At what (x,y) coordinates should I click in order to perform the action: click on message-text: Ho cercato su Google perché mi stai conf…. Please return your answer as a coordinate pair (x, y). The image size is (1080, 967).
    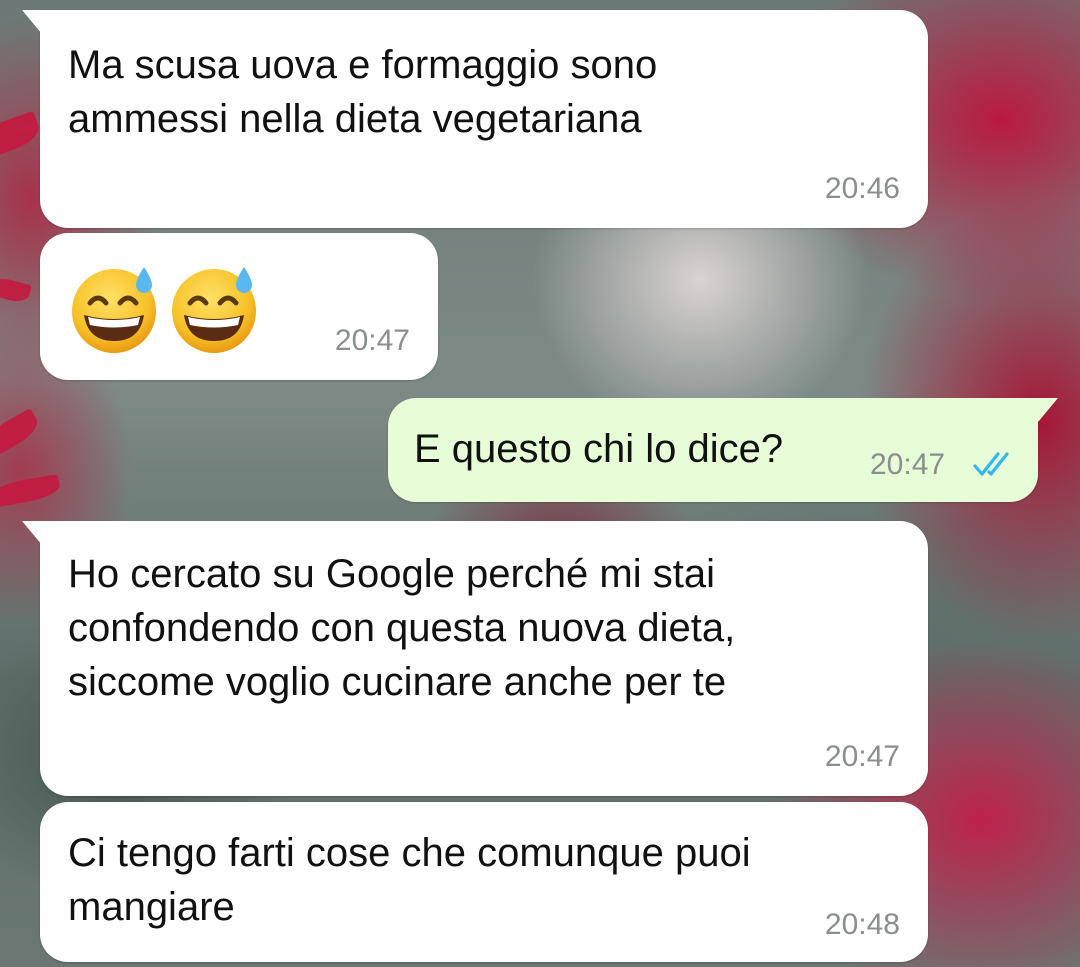
    Looking at the image, I should click on (402, 628).